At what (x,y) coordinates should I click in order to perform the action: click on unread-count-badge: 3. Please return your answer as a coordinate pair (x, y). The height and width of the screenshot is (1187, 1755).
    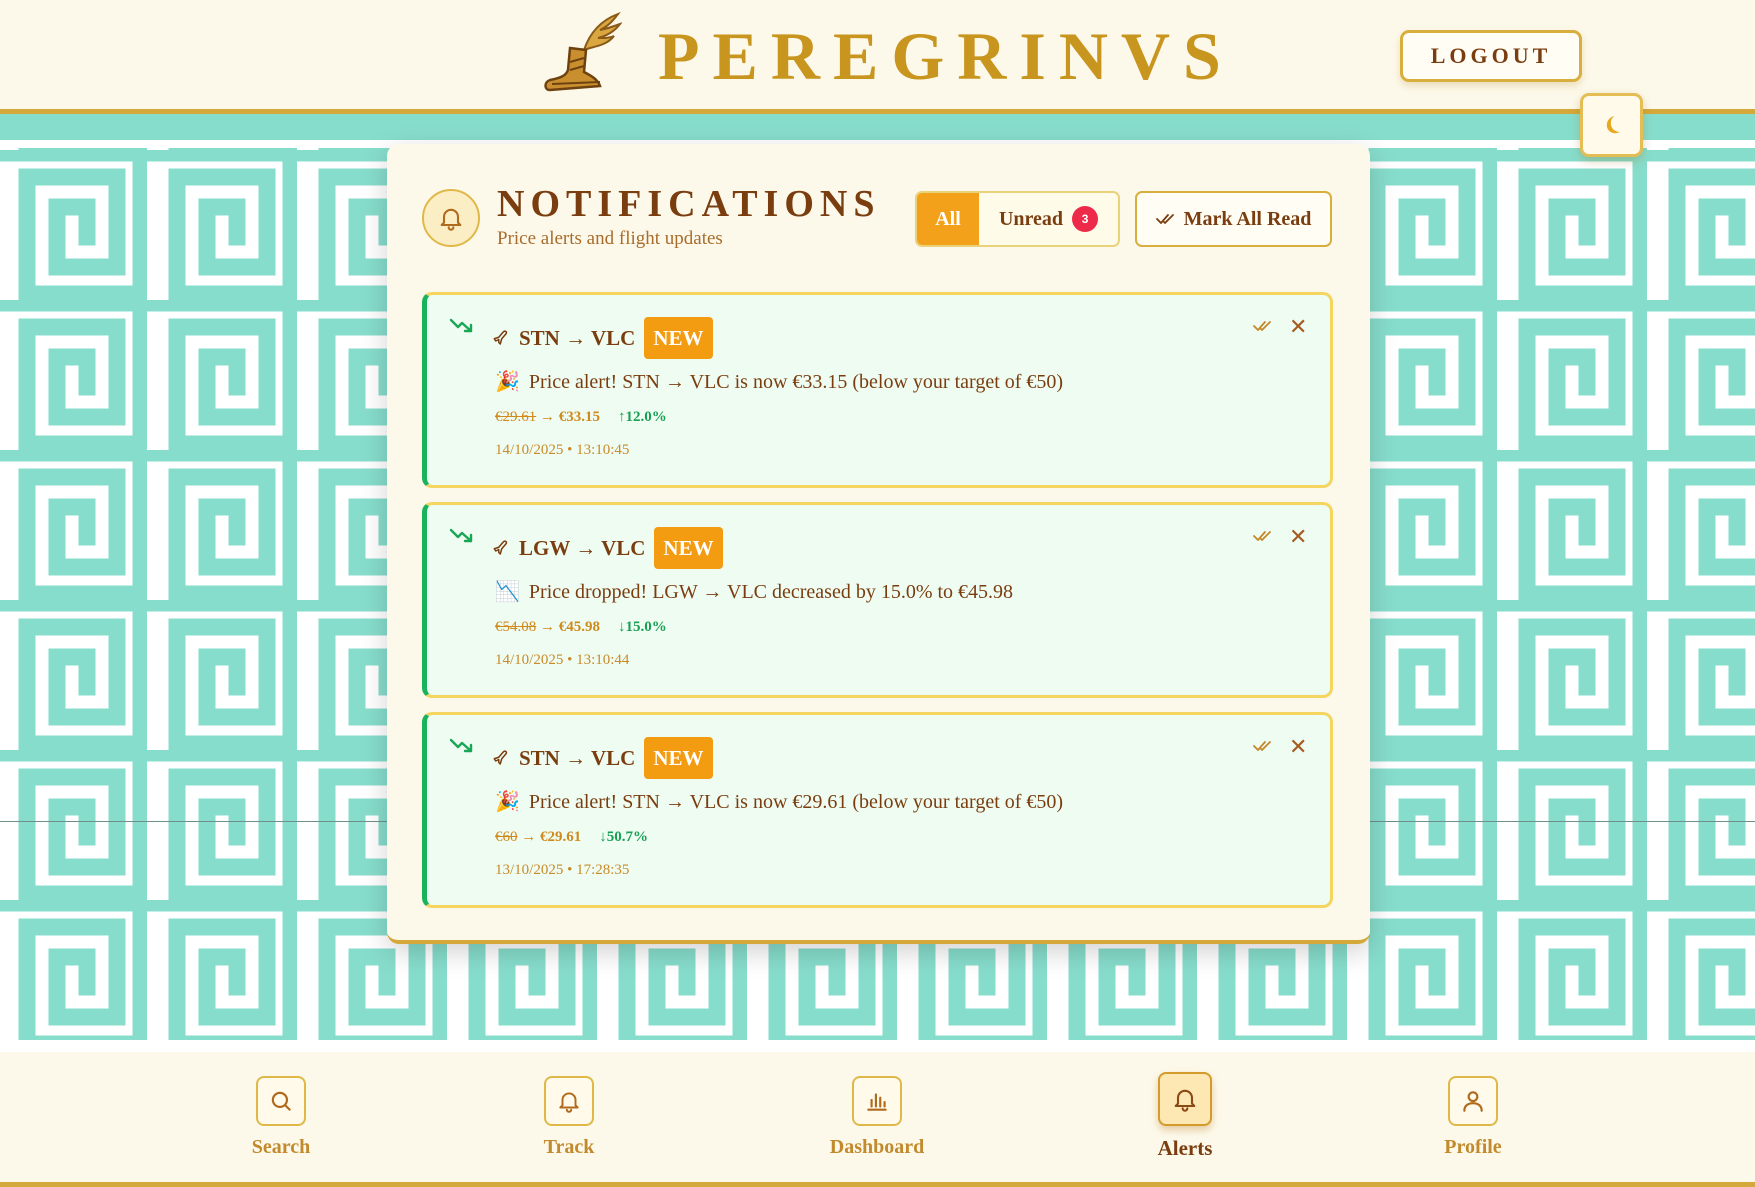
    Looking at the image, I should click on (1085, 219).